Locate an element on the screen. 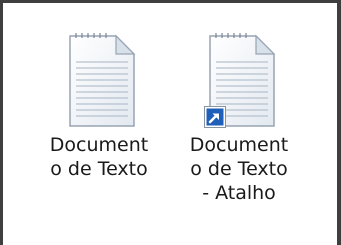 Image resolution: width=341 pixels, height=245 pixels. window-border-right is located at coordinates (339, 122).